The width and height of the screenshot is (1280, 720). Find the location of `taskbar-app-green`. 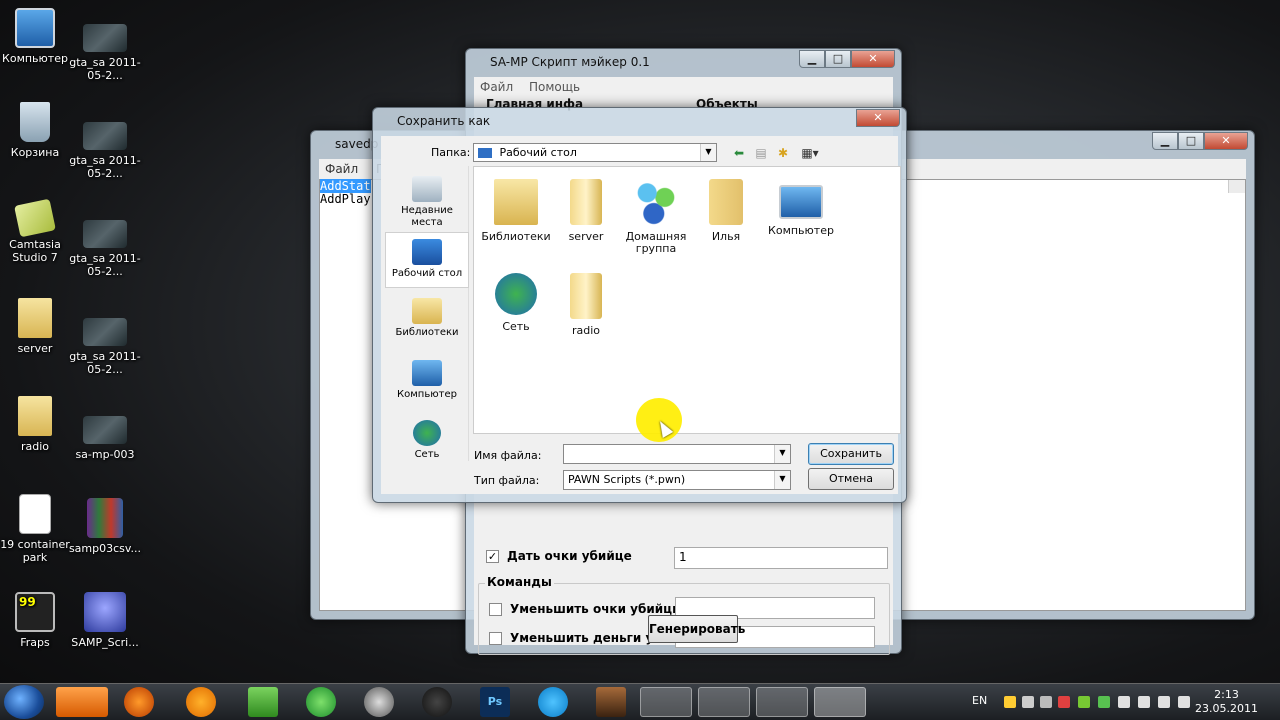

taskbar-app-green is located at coordinates (263, 702).